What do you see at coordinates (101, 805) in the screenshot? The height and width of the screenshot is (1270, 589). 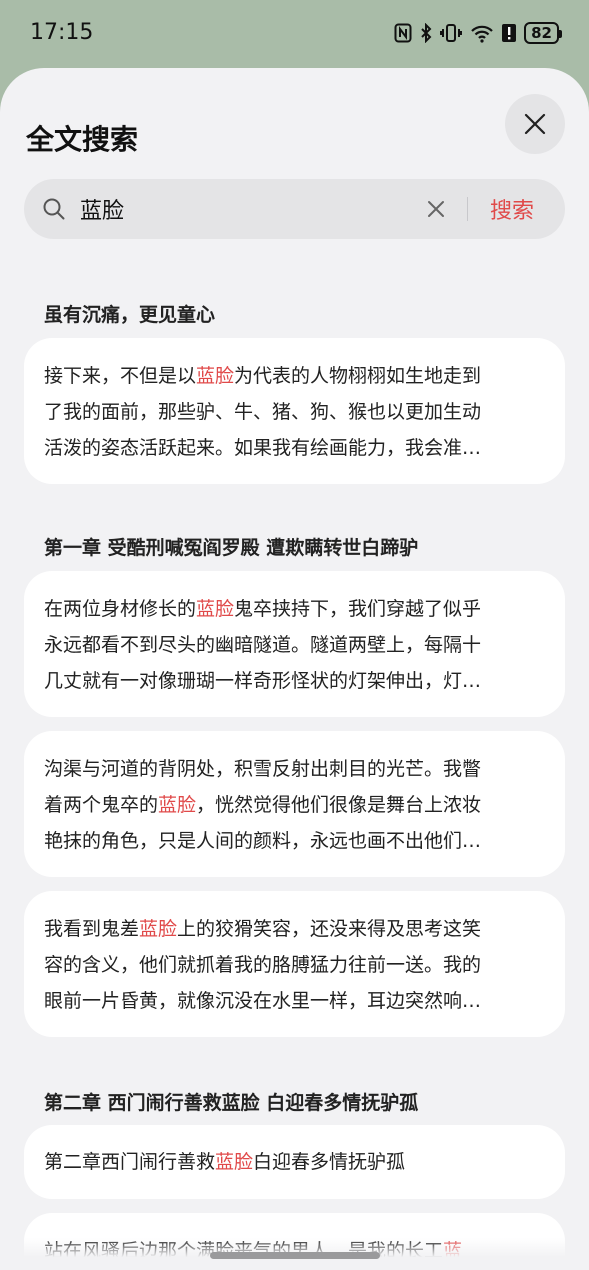 I see `snippet-text: 着两个鬼卒的` at bounding box center [101, 805].